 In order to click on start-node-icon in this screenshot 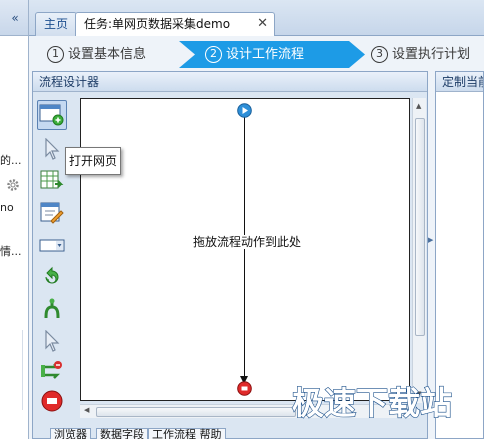, I will do `click(244, 110)`.